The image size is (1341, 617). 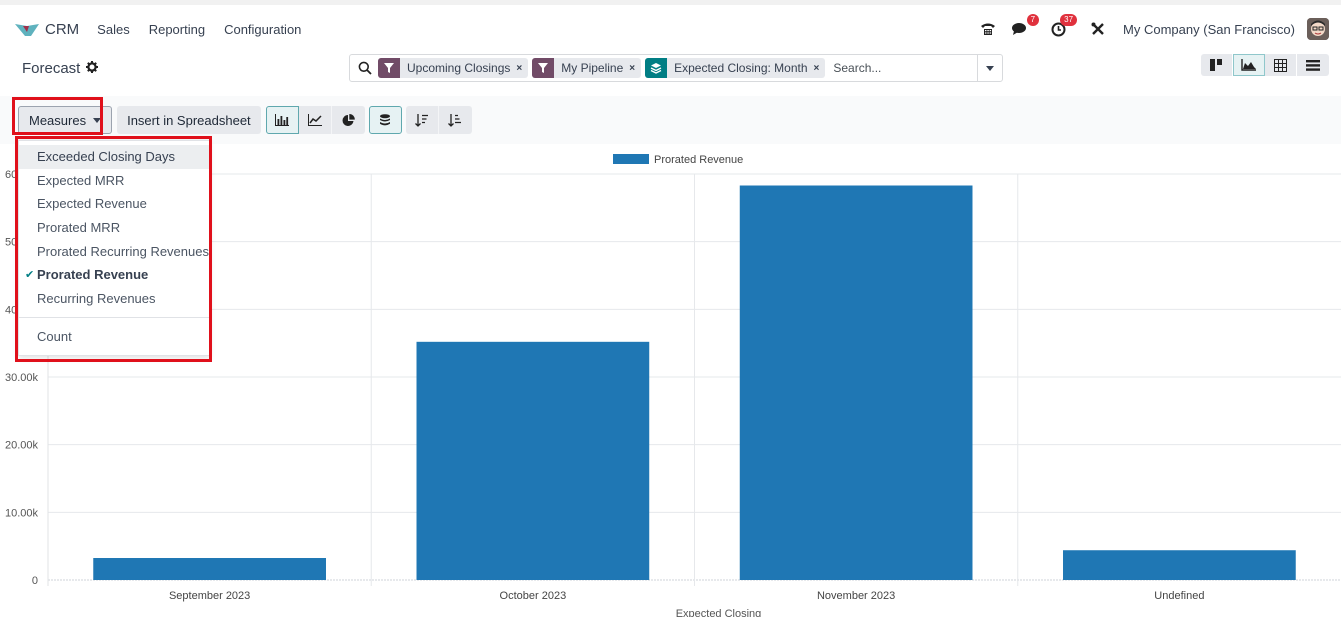 What do you see at coordinates (856, 382) in the screenshot?
I see `bar-november-2023` at bounding box center [856, 382].